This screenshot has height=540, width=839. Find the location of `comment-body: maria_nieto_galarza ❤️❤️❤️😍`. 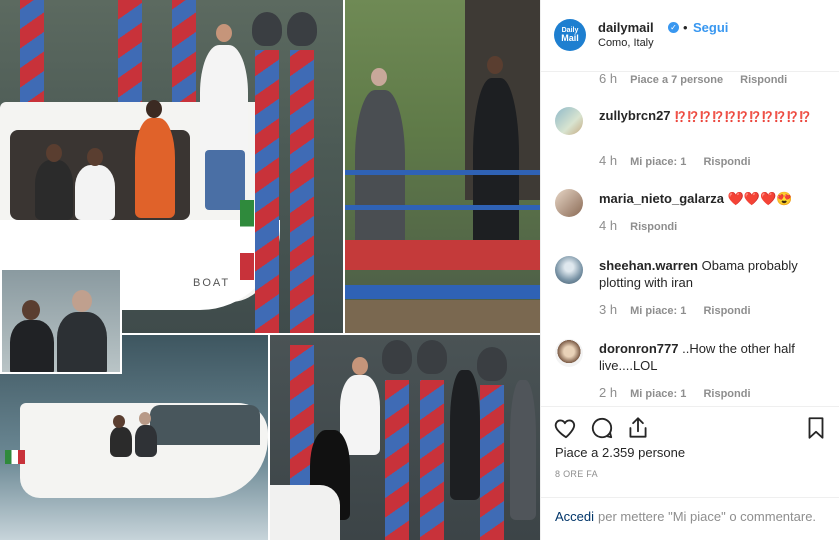

comment-body: maria_nieto_galarza ❤️❤️❤️😍 is located at coordinates (714, 198).